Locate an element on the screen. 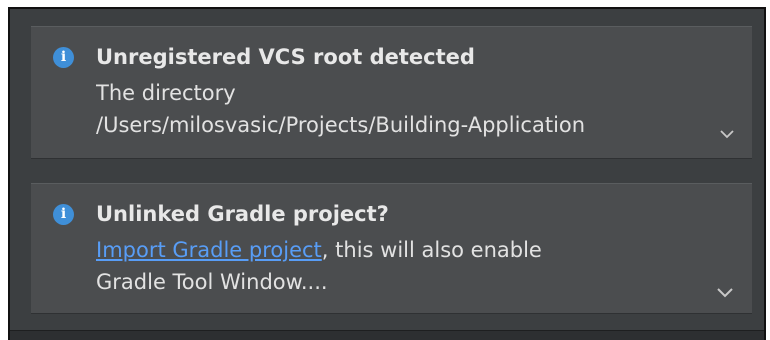 The image size is (770, 340). status-bar is located at coordinates (387, 335).